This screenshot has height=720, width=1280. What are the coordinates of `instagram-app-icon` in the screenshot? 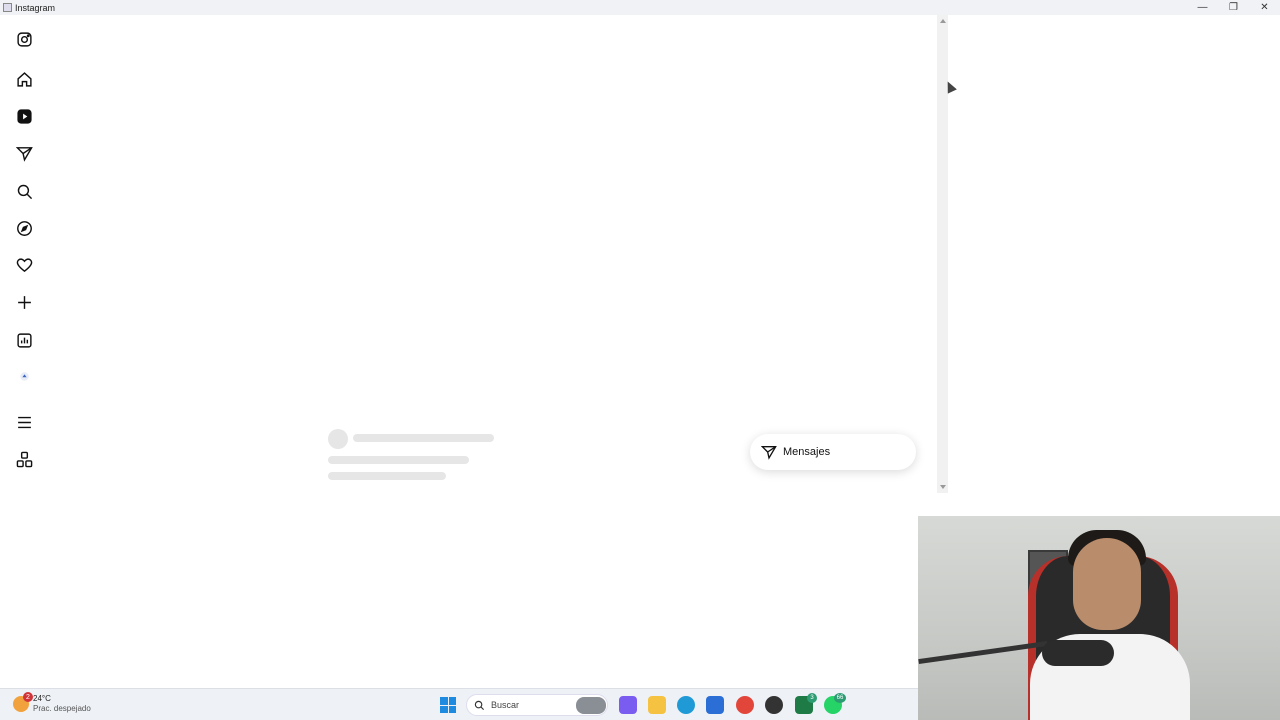 It's located at (774, 705).